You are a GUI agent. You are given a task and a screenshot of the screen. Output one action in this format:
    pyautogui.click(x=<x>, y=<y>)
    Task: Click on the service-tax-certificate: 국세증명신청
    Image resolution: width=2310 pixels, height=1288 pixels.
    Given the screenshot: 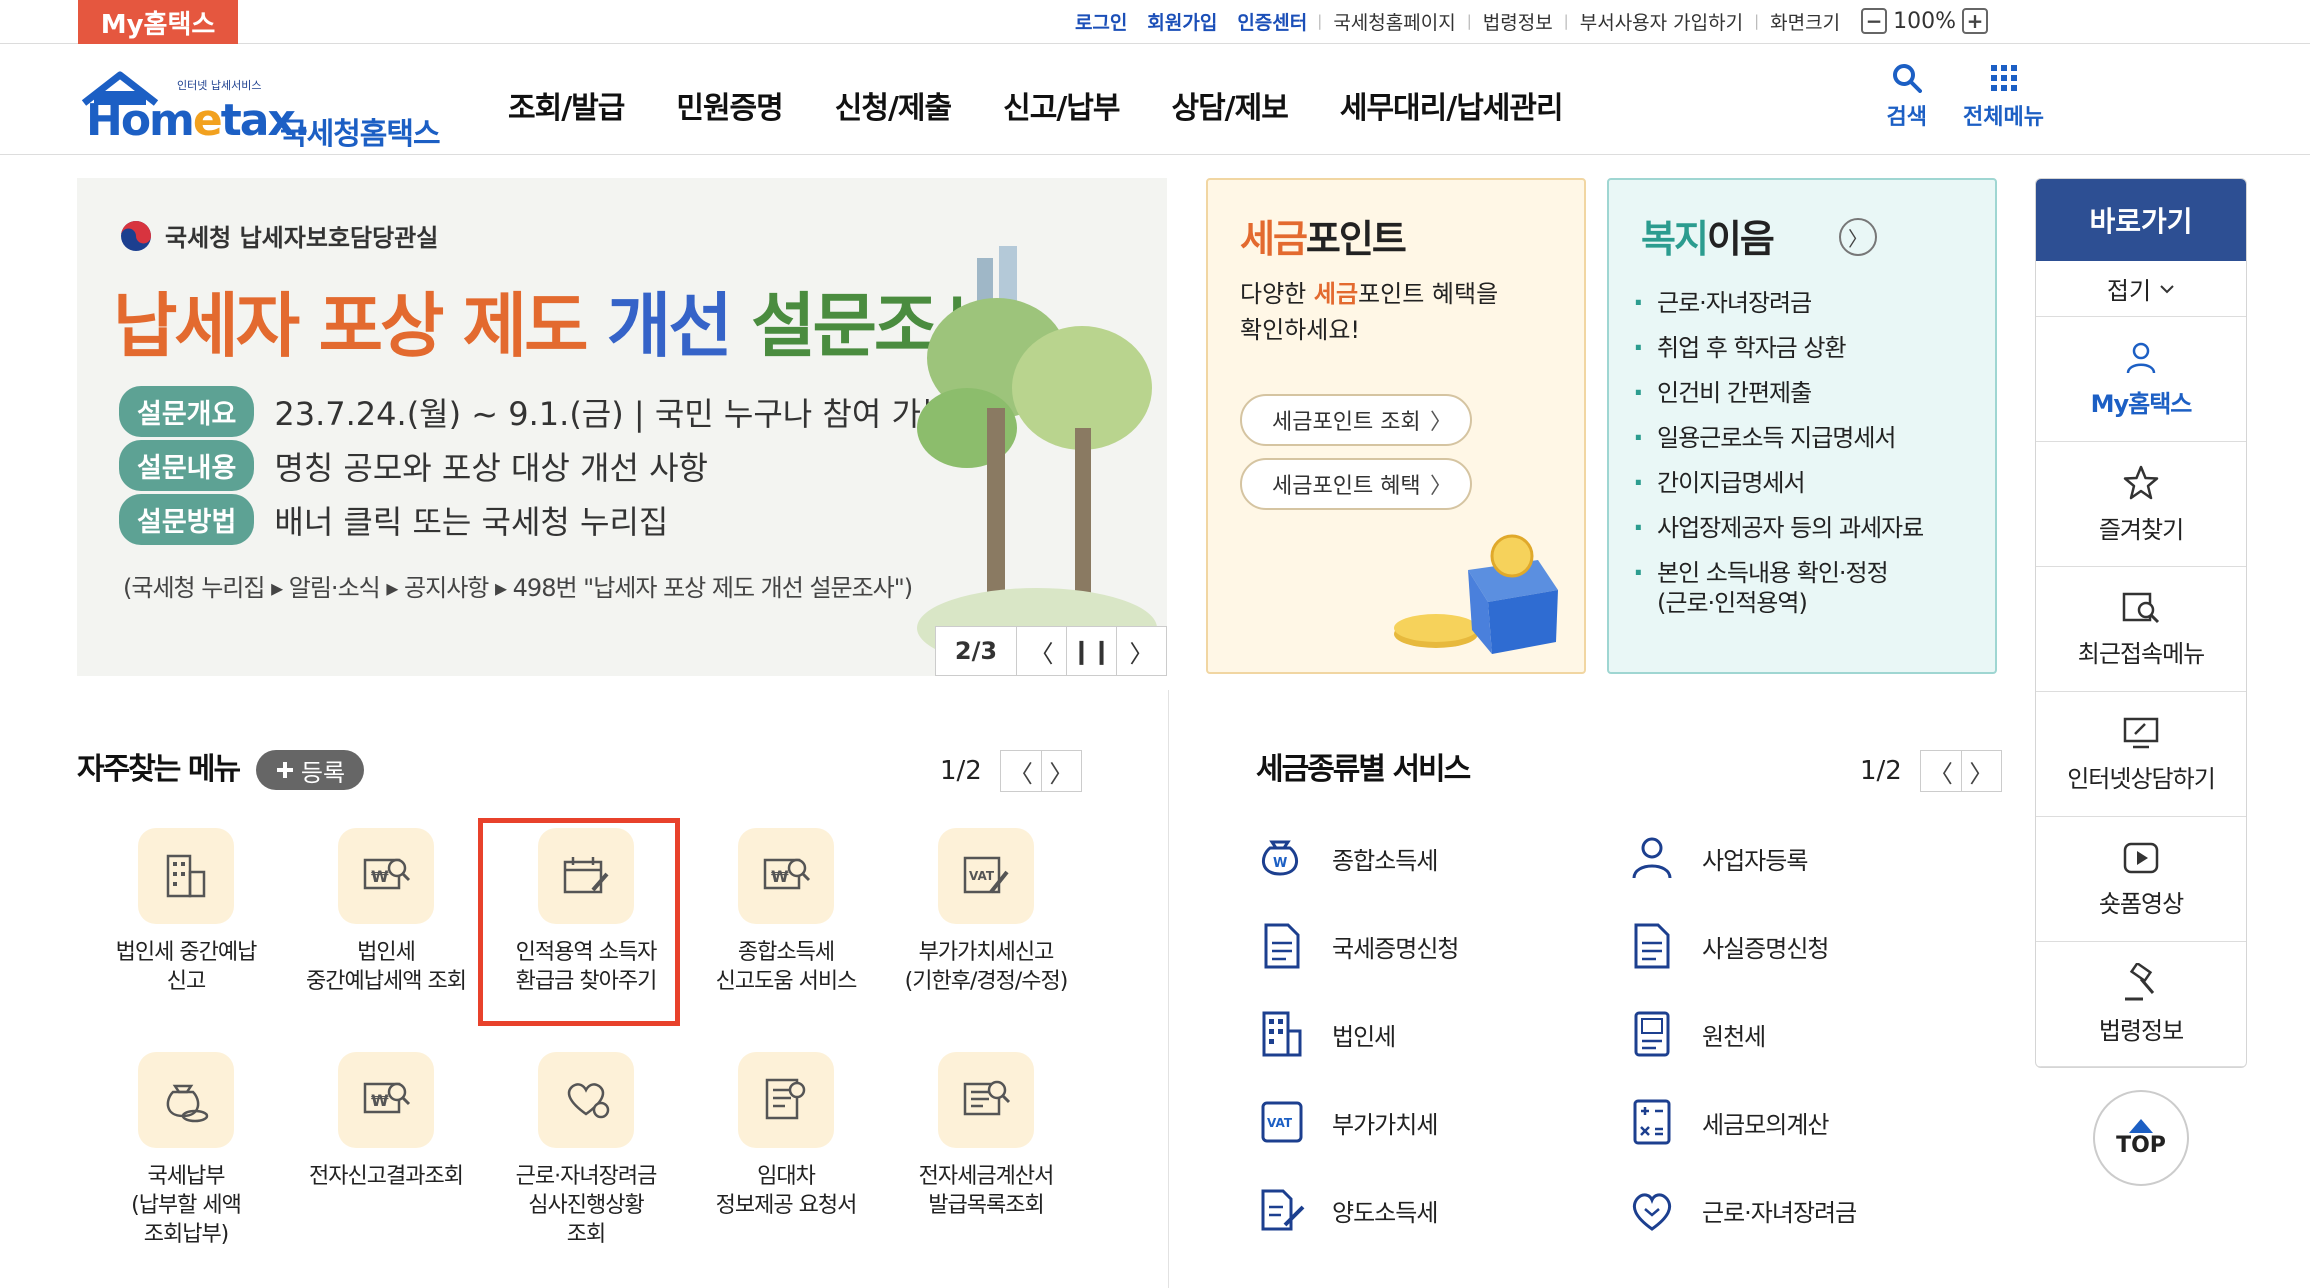 What is the action you would take?
    pyautogui.click(x=1424, y=946)
    